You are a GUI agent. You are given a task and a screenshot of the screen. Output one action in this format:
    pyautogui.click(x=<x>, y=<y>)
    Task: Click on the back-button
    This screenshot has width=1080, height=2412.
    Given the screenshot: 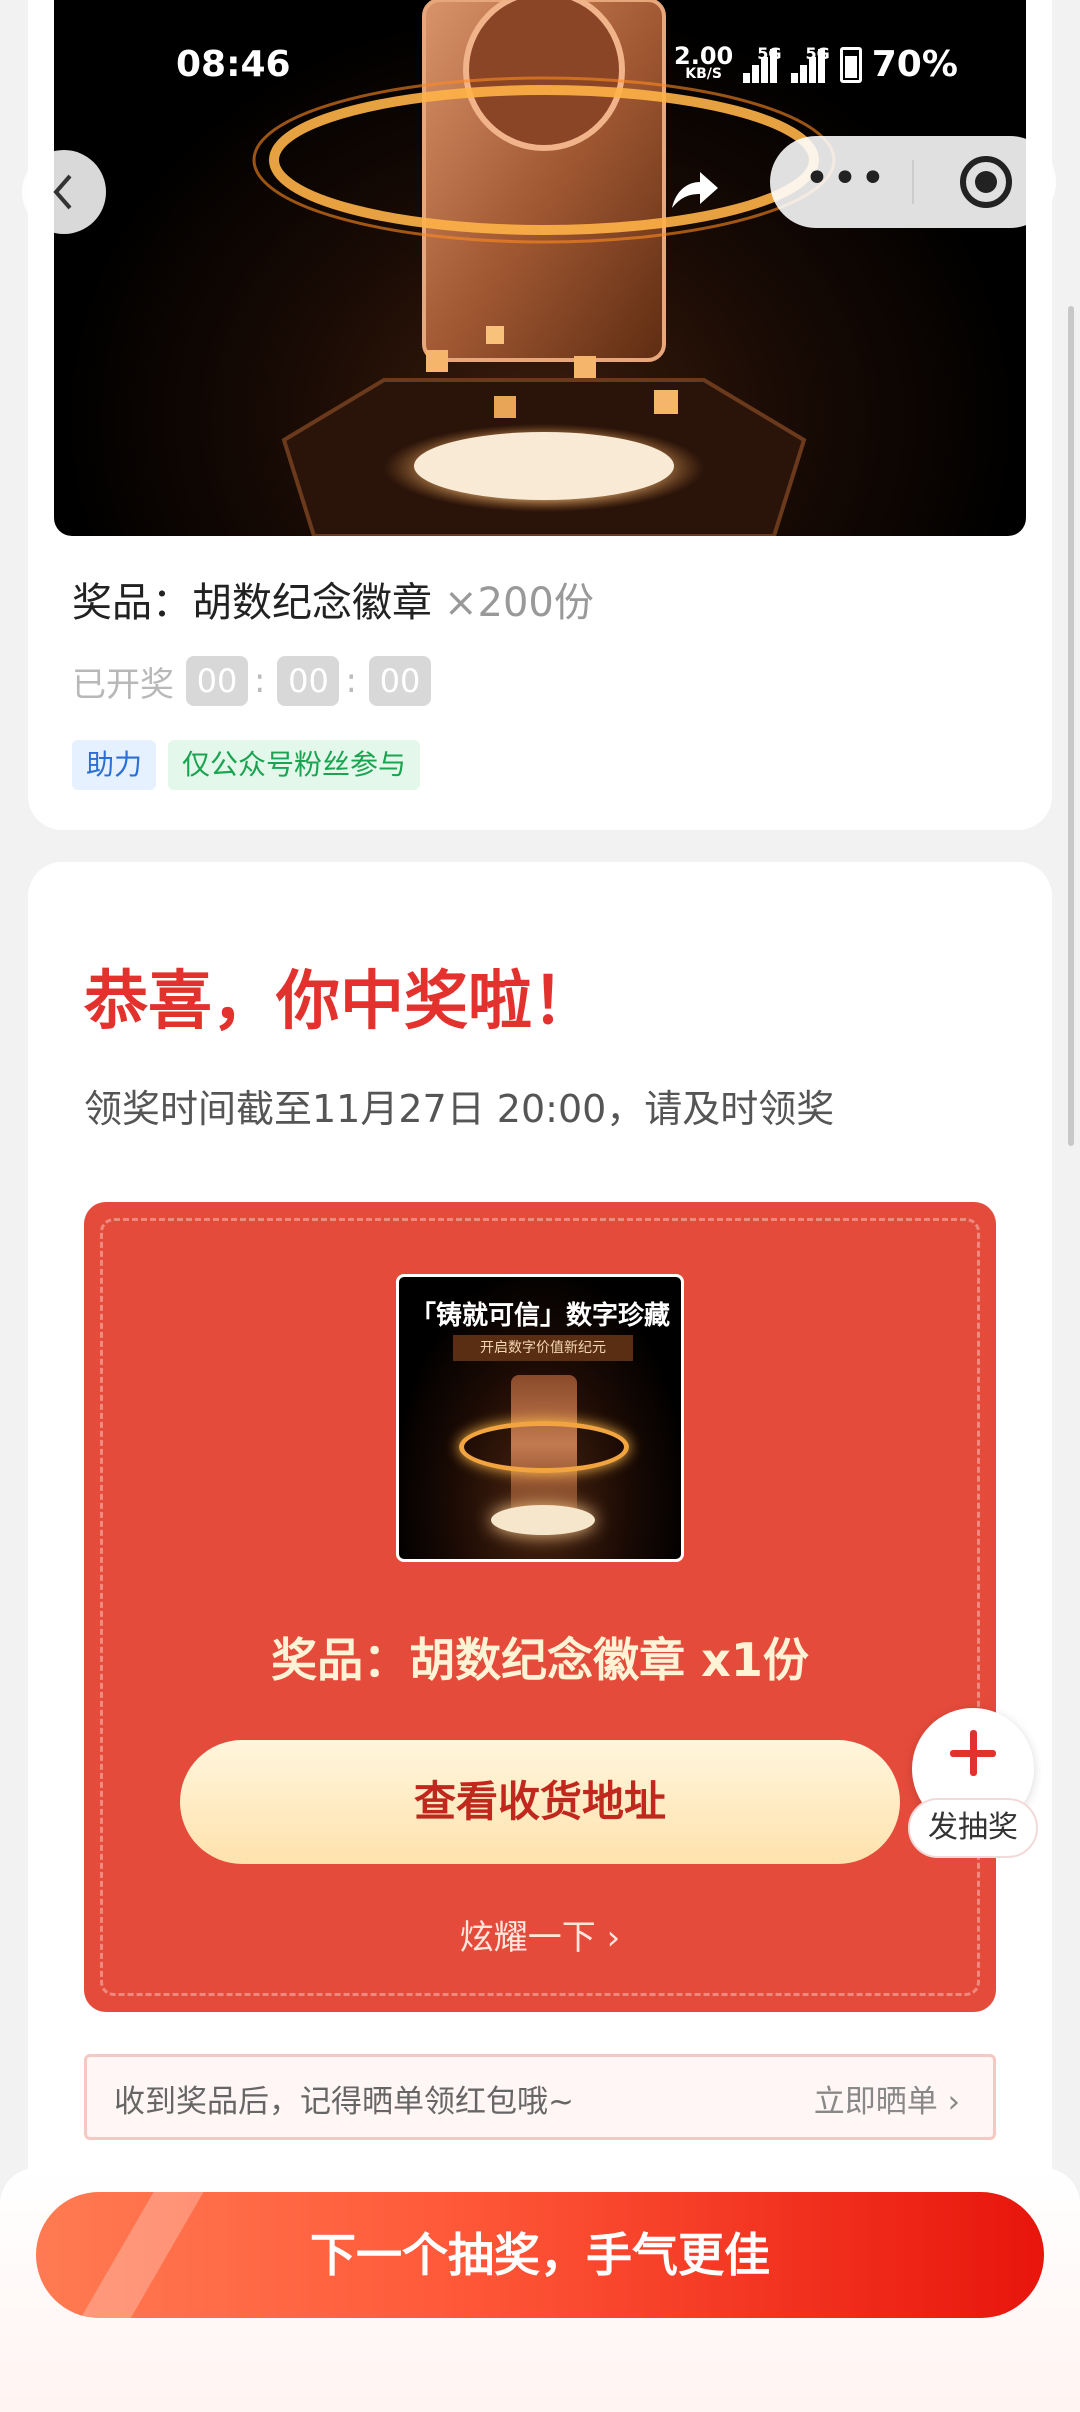 What is the action you would take?
    pyautogui.click(x=64, y=192)
    